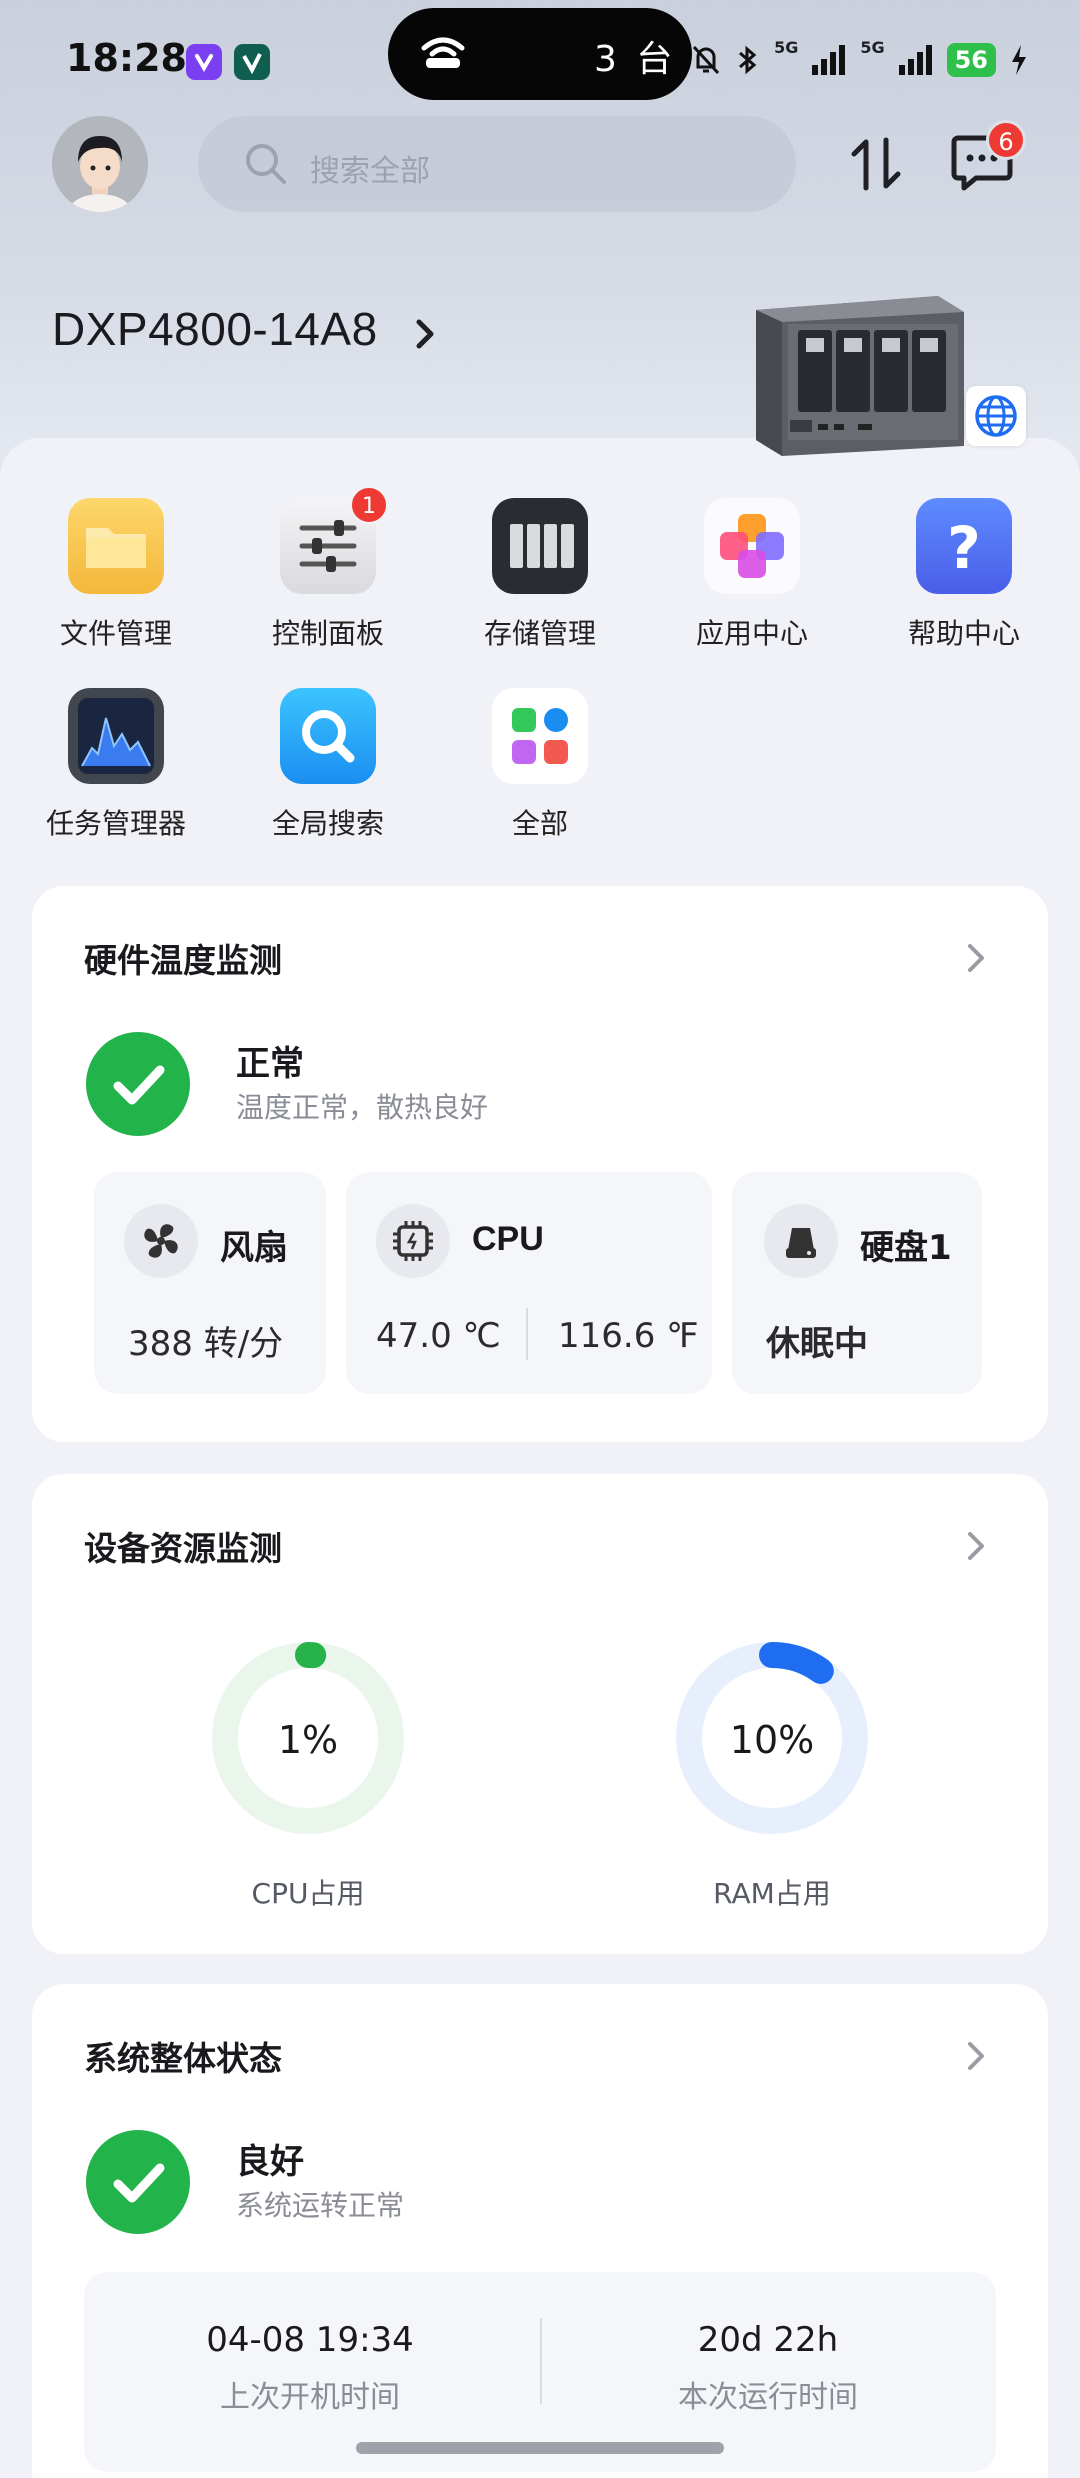 Image resolution: width=1080 pixels, height=2478 pixels. What do you see at coordinates (308, 1740) in the screenshot?
I see `cpu-usage-value: 1%` at bounding box center [308, 1740].